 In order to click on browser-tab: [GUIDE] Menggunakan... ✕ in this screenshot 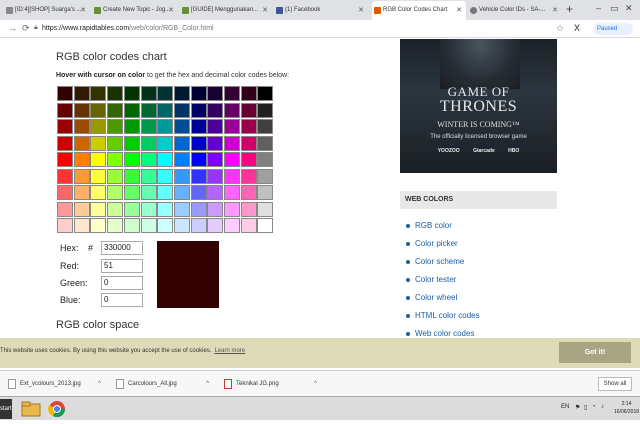, I will do `click(226, 10)`.